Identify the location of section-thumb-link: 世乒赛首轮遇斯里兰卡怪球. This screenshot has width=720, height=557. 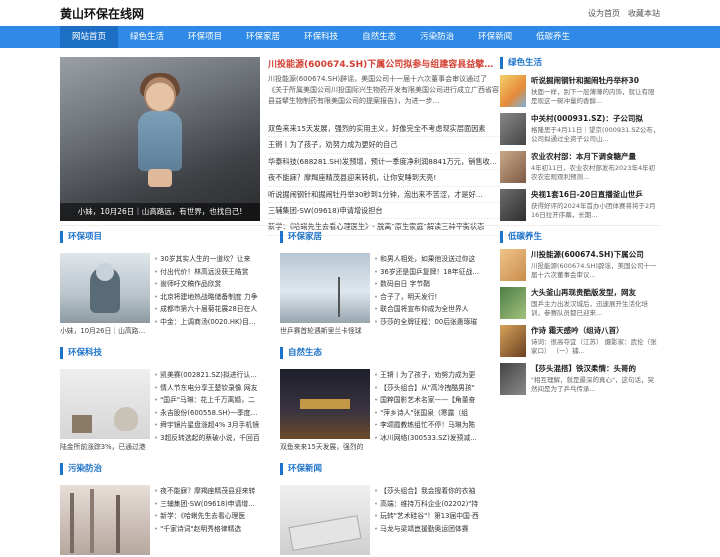
(325, 294).